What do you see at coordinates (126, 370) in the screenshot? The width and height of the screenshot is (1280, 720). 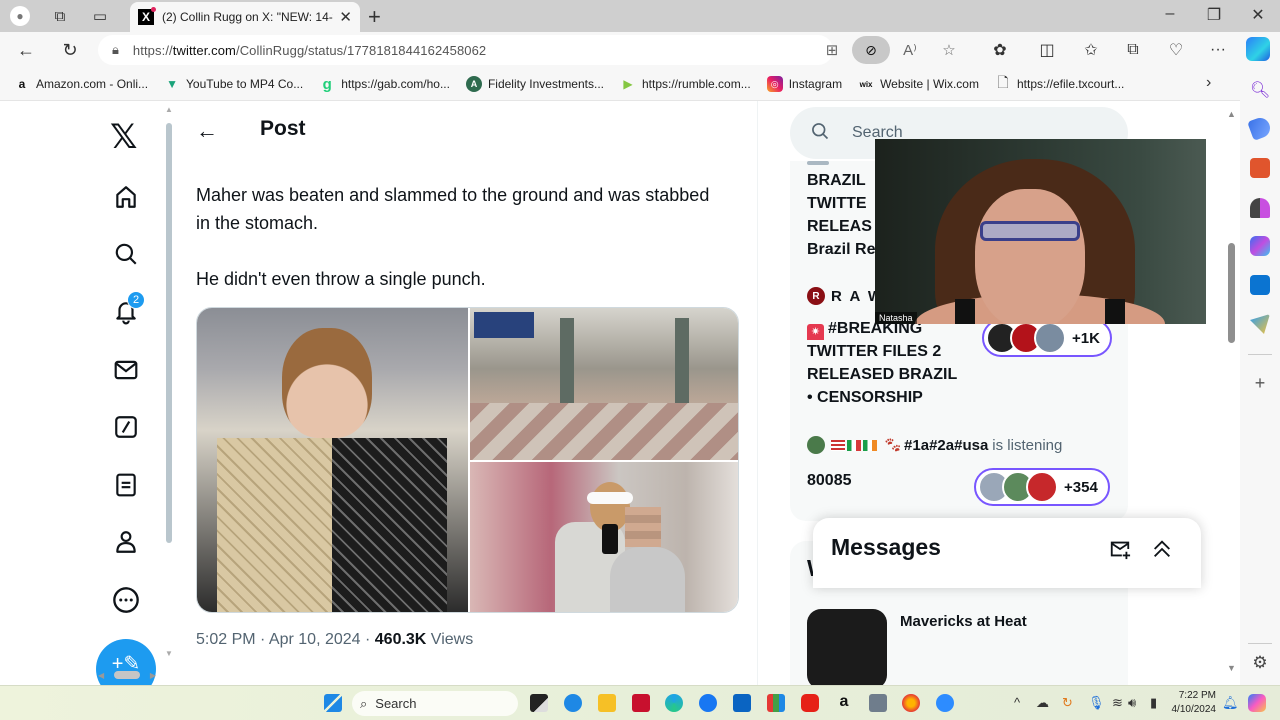 I see `nav-messages-envelope-icon` at bounding box center [126, 370].